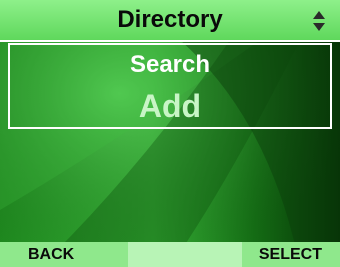 The height and width of the screenshot is (267, 340). Describe the element at coordinates (290, 254) in the screenshot. I see `select-softkey: SELECT` at that location.